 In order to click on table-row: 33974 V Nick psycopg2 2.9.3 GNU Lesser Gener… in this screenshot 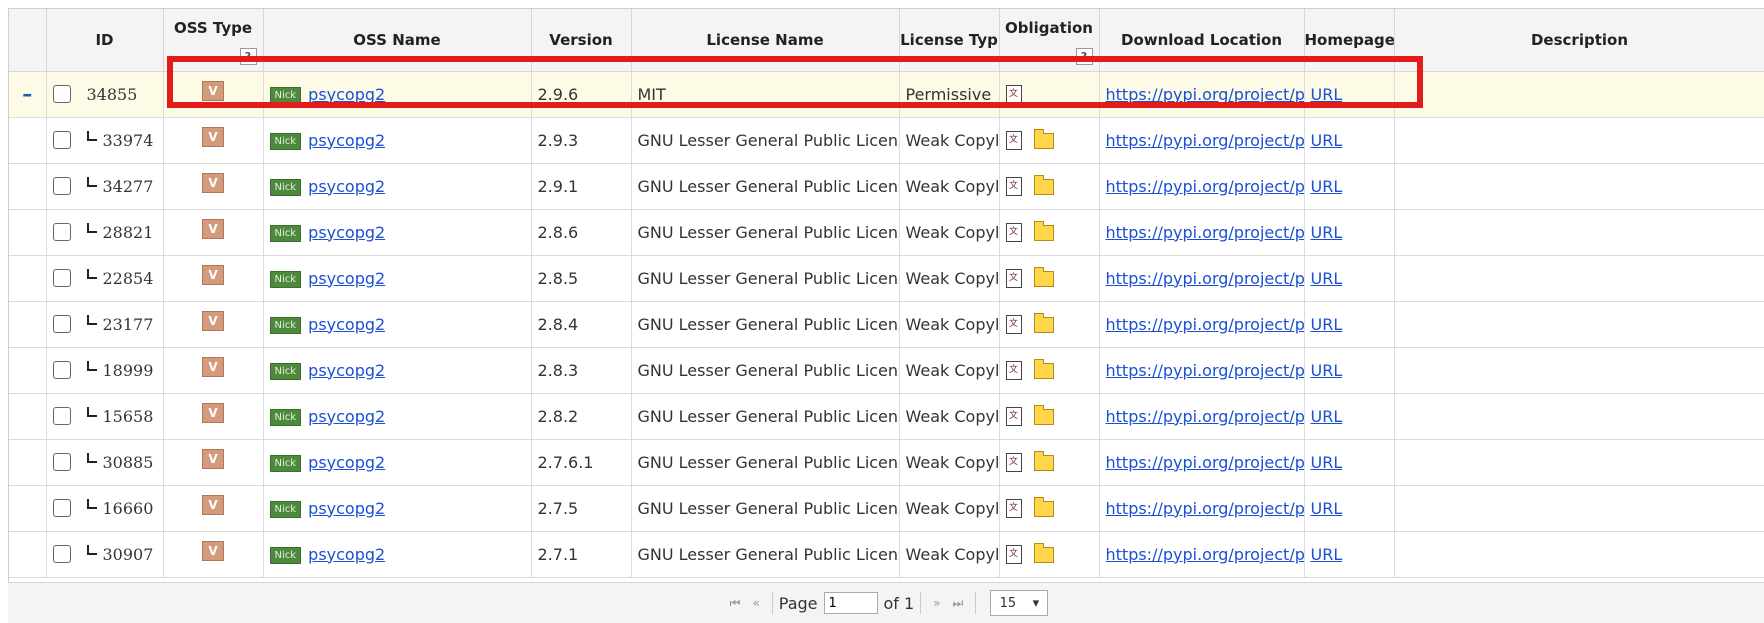, I will do `click(886, 140)`.